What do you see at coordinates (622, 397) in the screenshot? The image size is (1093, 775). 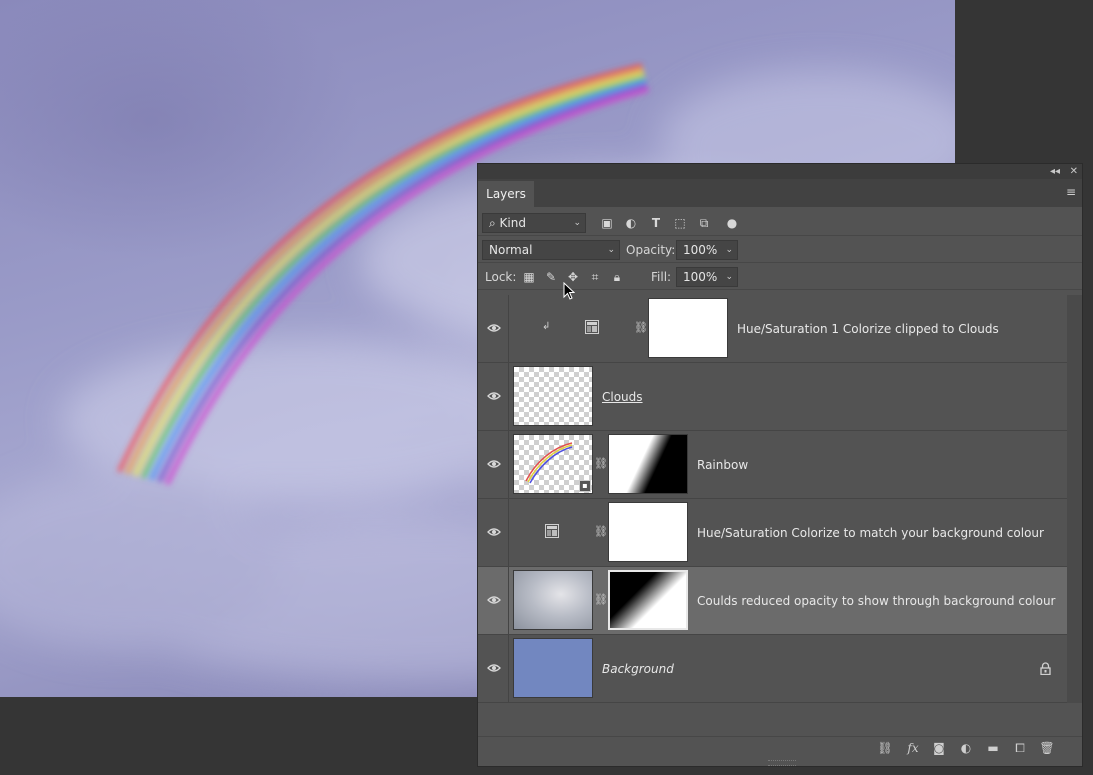 I see `layer-name: Clouds` at bounding box center [622, 397].